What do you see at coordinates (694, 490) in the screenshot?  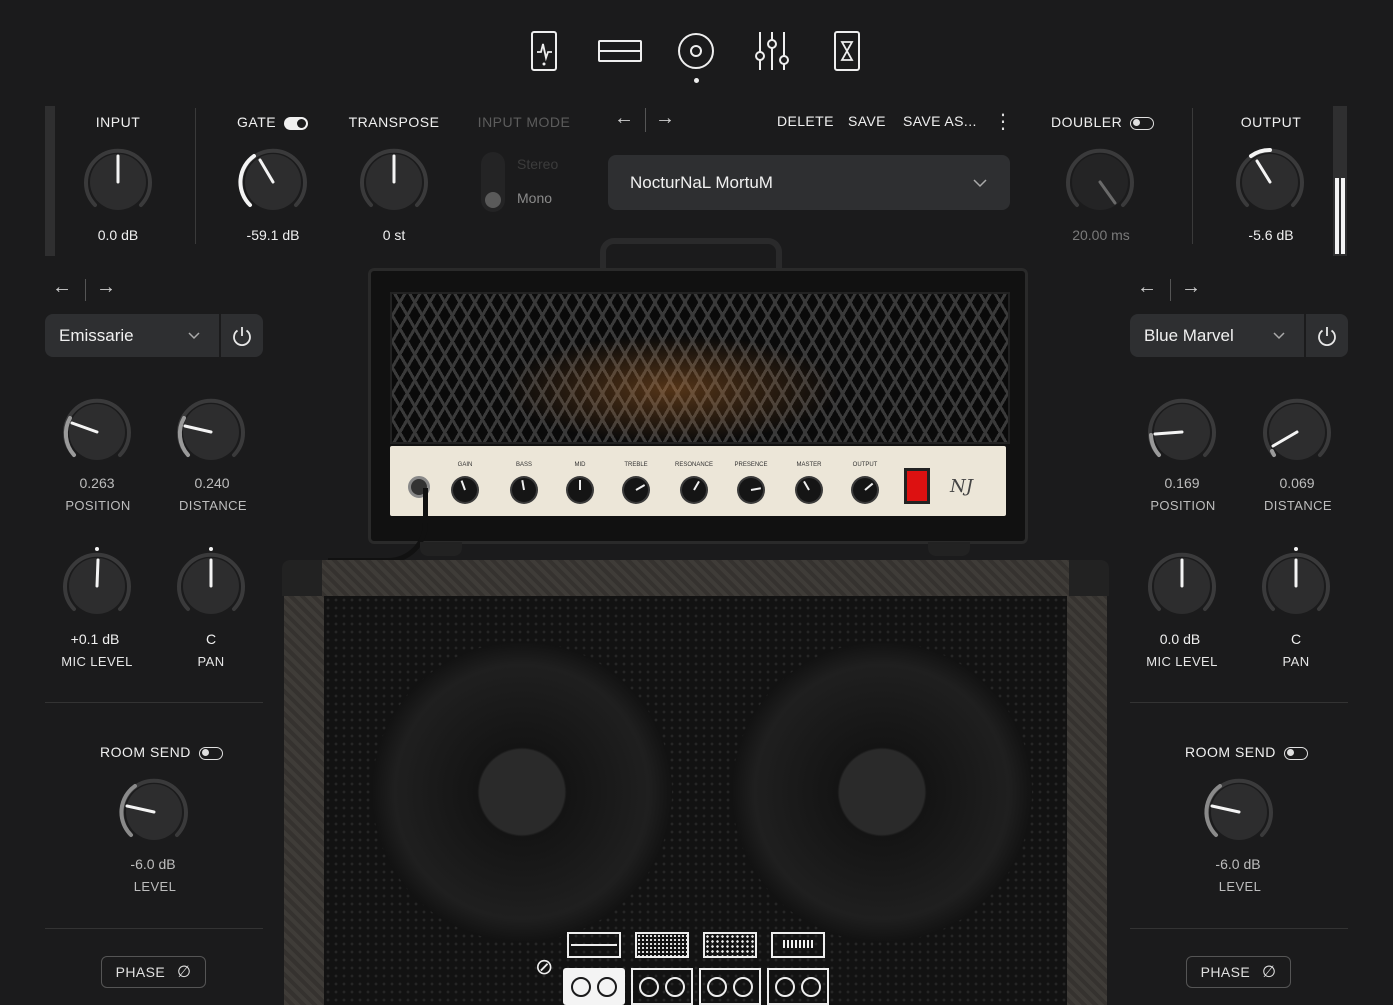 I see `amp-resonance-knob` at bounding box center [694, 490].